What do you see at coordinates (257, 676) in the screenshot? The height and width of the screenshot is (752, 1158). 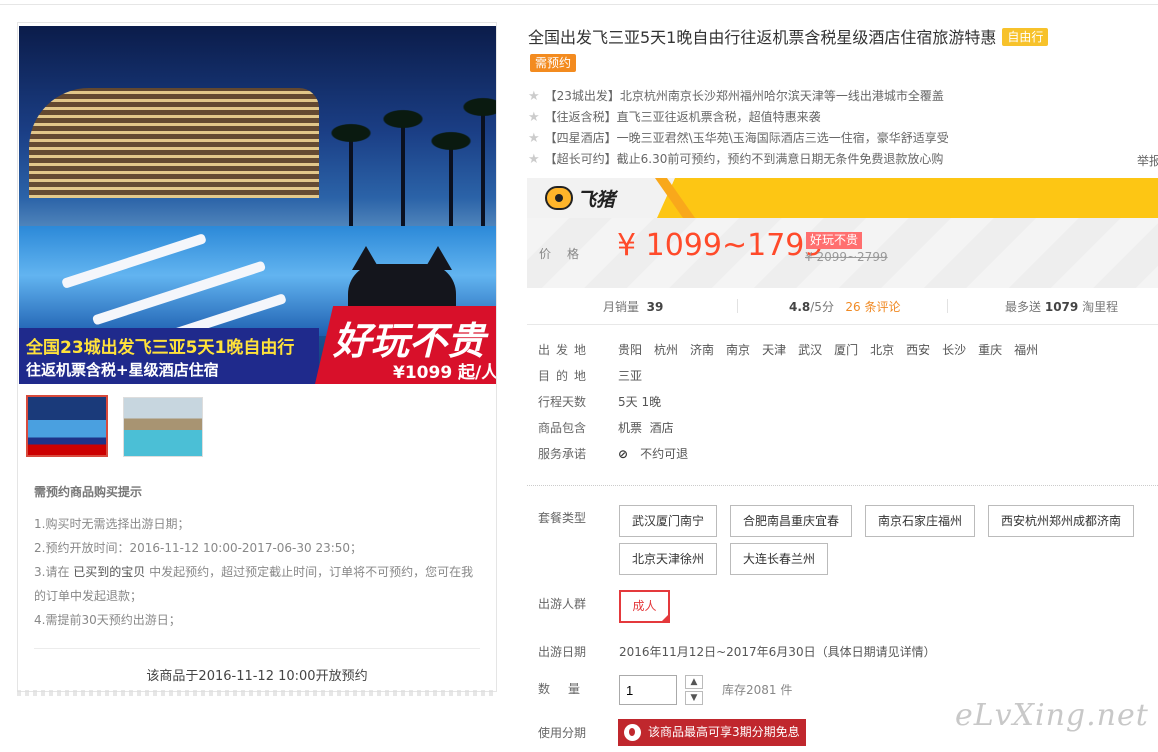 I see `booking-open-text: 该商品于2016-11-12 10:00开放预约` at bounding box center [257, 676].